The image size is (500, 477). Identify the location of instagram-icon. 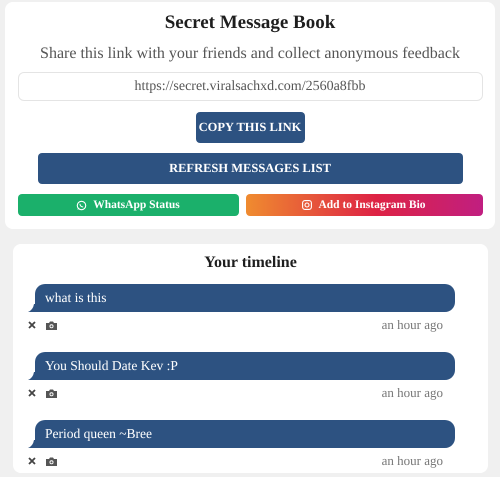
(307, 205).